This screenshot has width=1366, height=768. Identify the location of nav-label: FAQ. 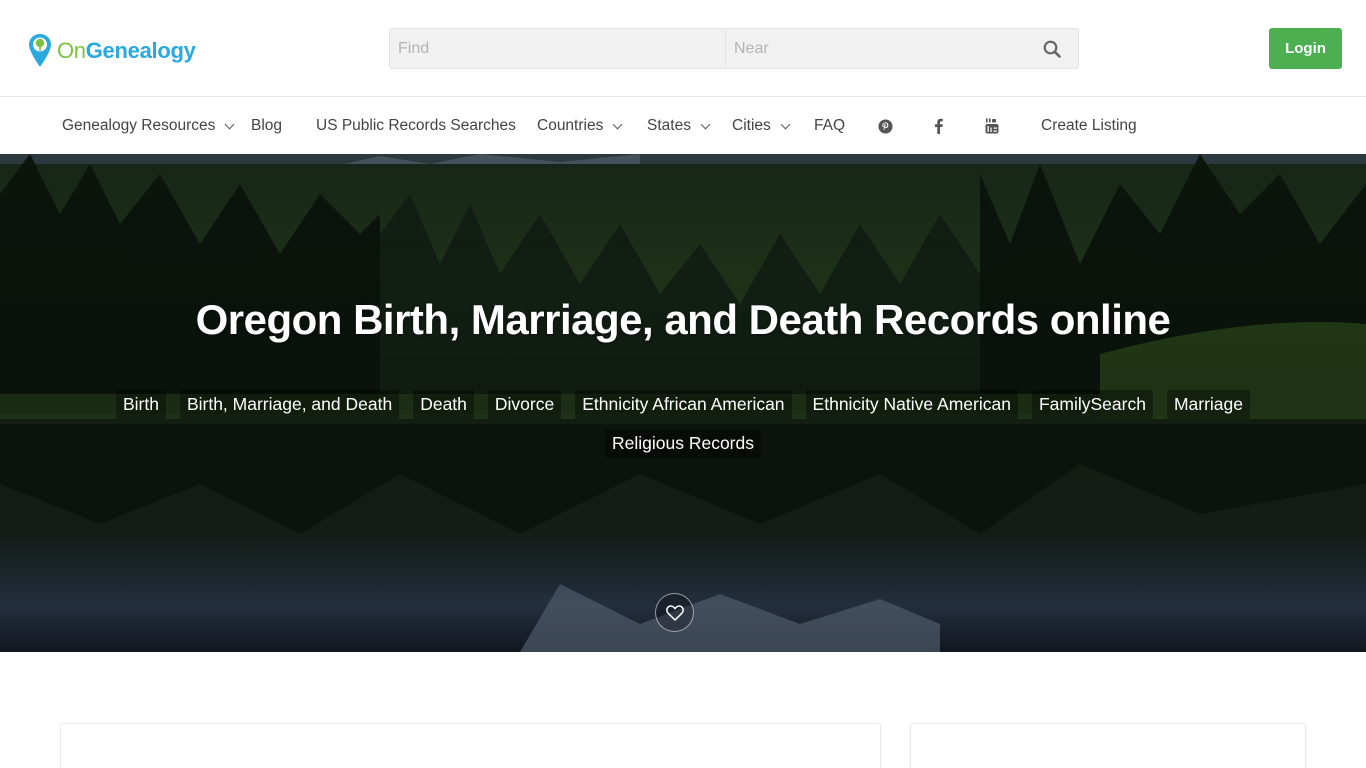
(830, 125).